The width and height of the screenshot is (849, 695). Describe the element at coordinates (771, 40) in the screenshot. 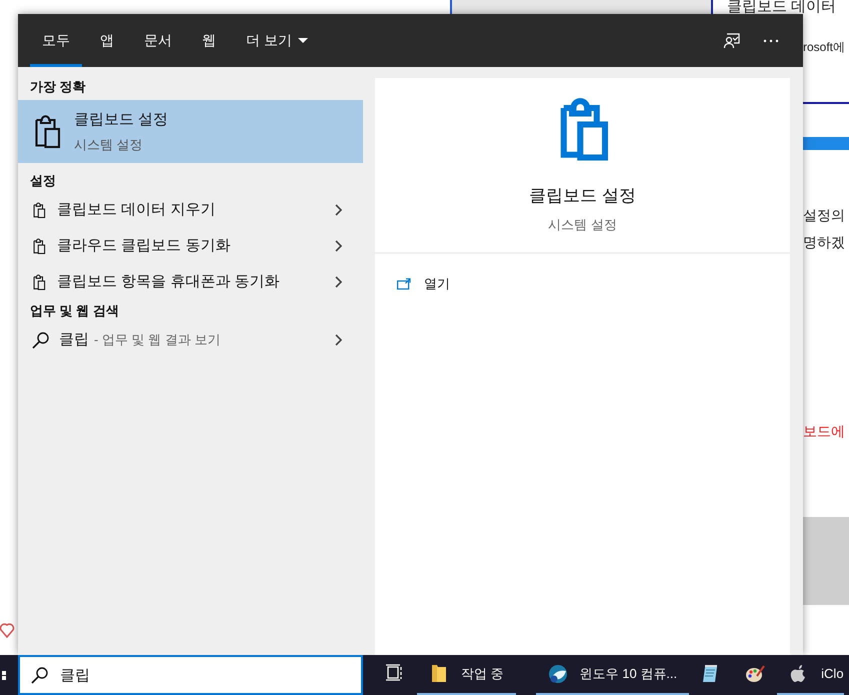

I see `more-icon` at that location.